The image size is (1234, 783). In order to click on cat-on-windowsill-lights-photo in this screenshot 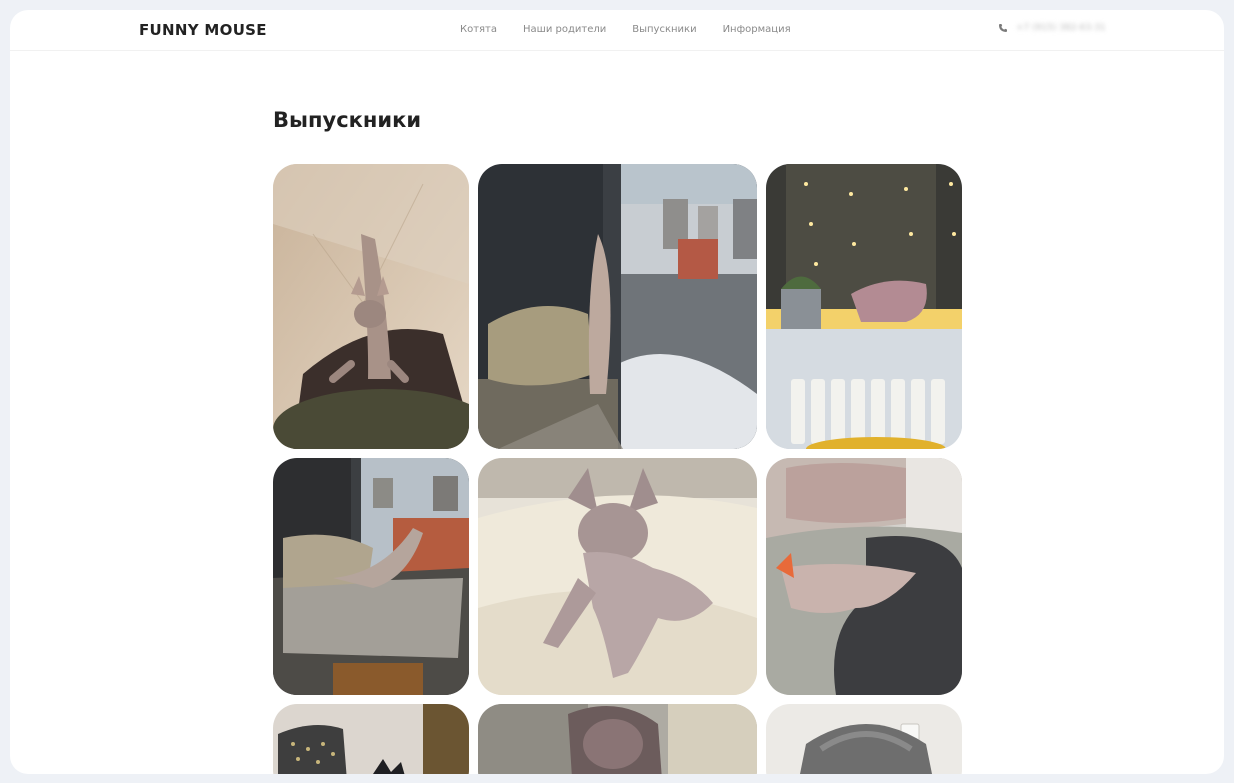, I will do `click(864, 306)`.